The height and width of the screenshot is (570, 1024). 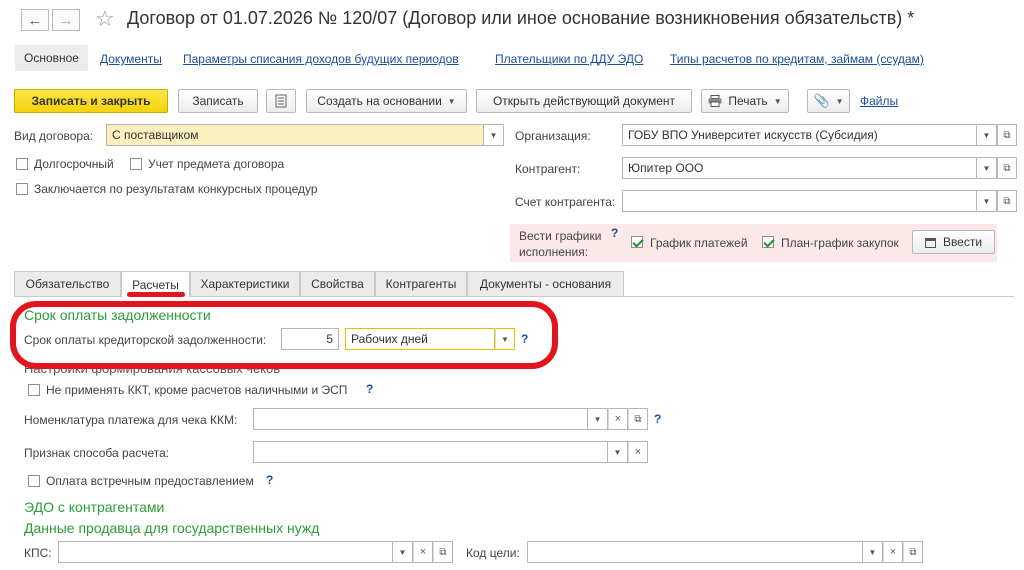 I want to click on purchase-plan-label: План-график закупок, so click(x=840, y=243).